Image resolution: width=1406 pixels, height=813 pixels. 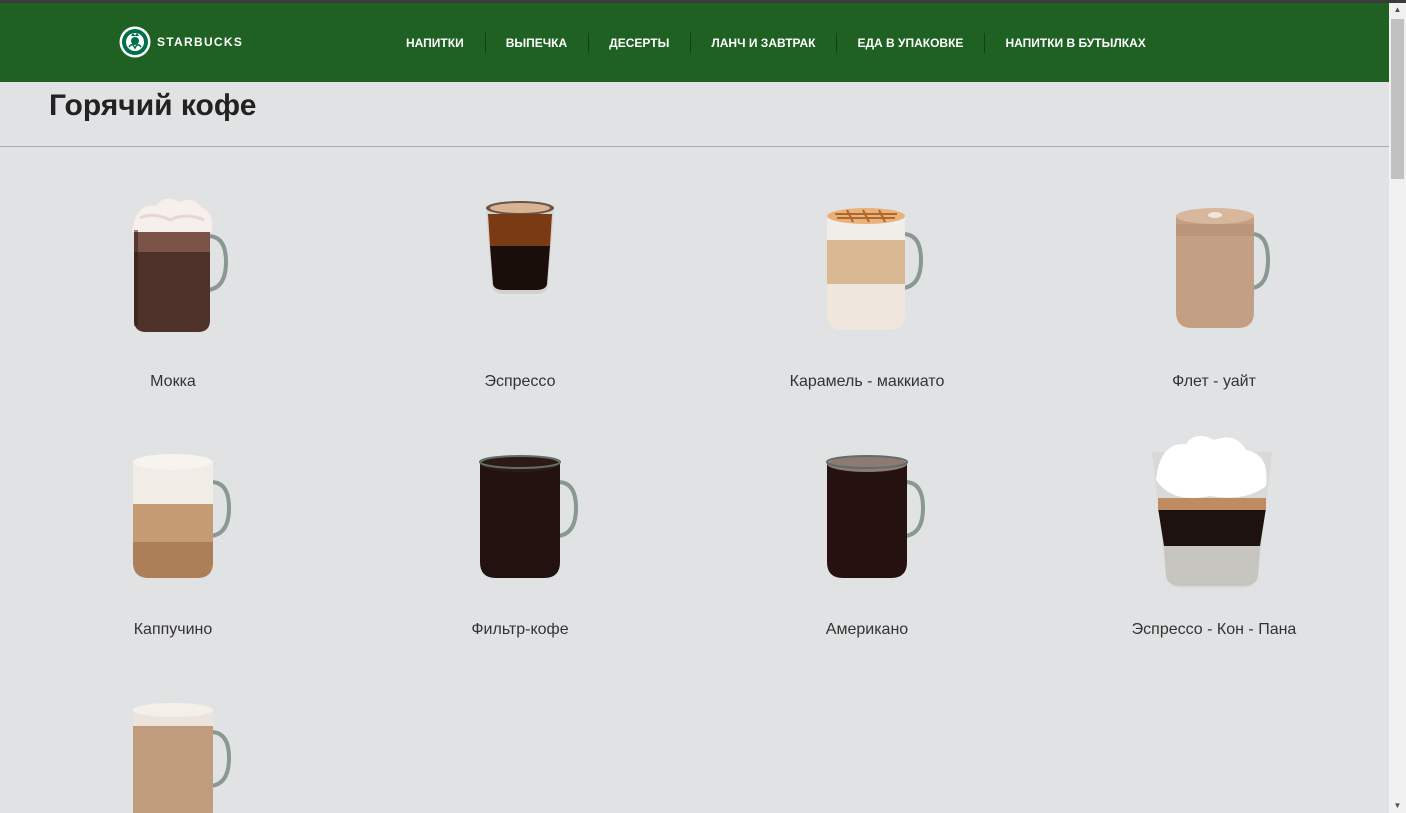 I want to click on vertical-scrollbar: ▲ ▼, so click(x=1397, y=408).